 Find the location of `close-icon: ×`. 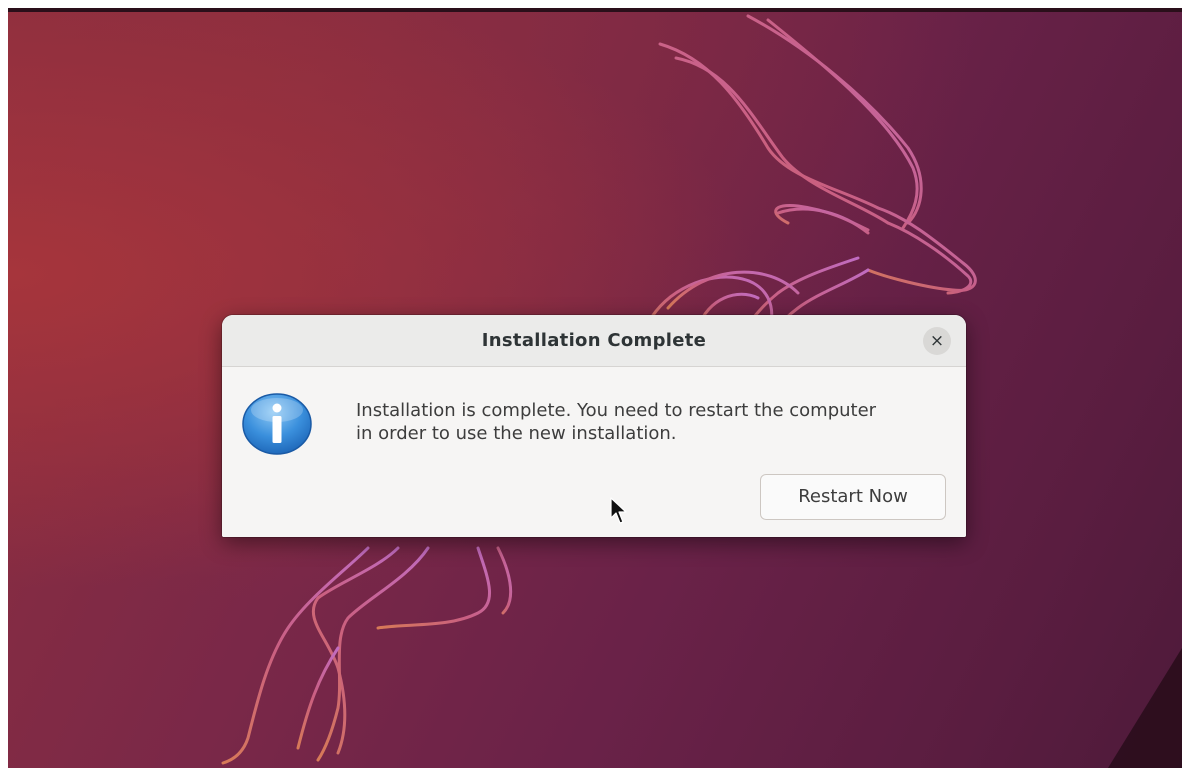

close-icon: × is located at coordinates (937, 341).